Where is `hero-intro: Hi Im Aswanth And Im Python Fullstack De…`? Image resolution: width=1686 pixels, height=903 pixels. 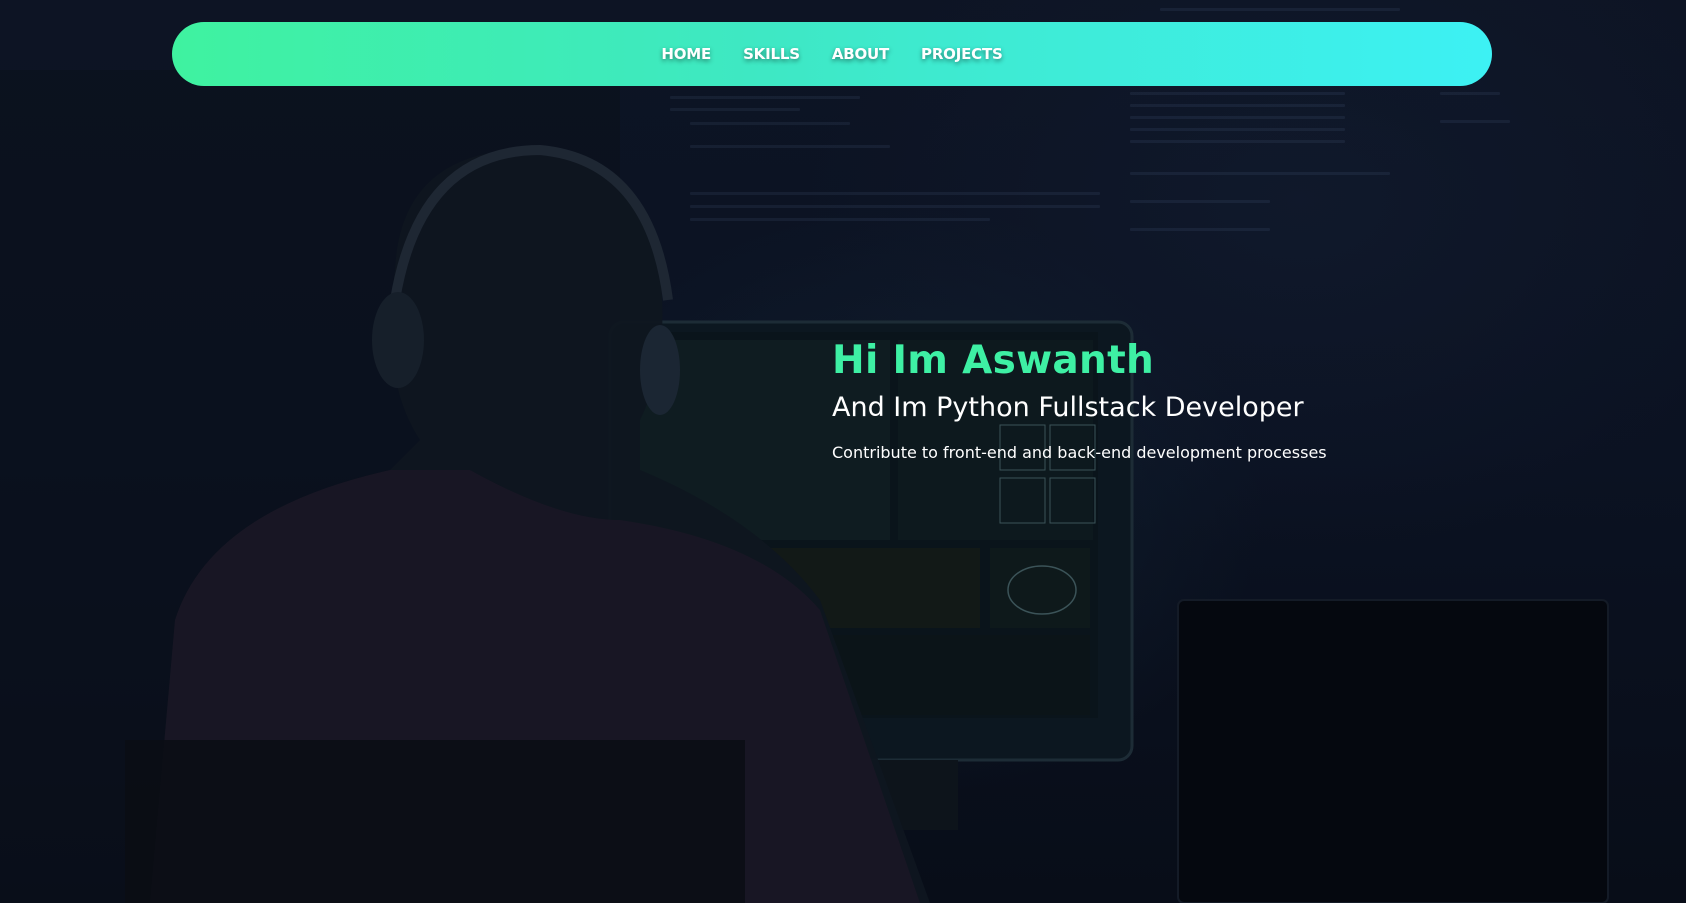 hero-intro: Hi Im Aswanth And Im Python Fullstack De… is located at coordinates (1212, 400).